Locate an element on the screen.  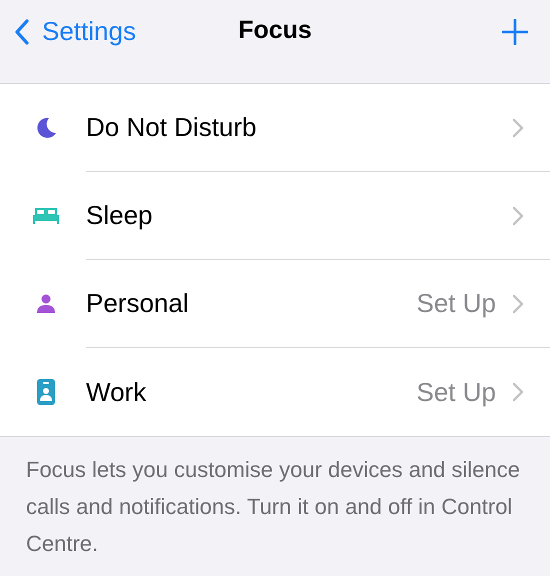
item-label: Personal is located at coordinates (138, 303).